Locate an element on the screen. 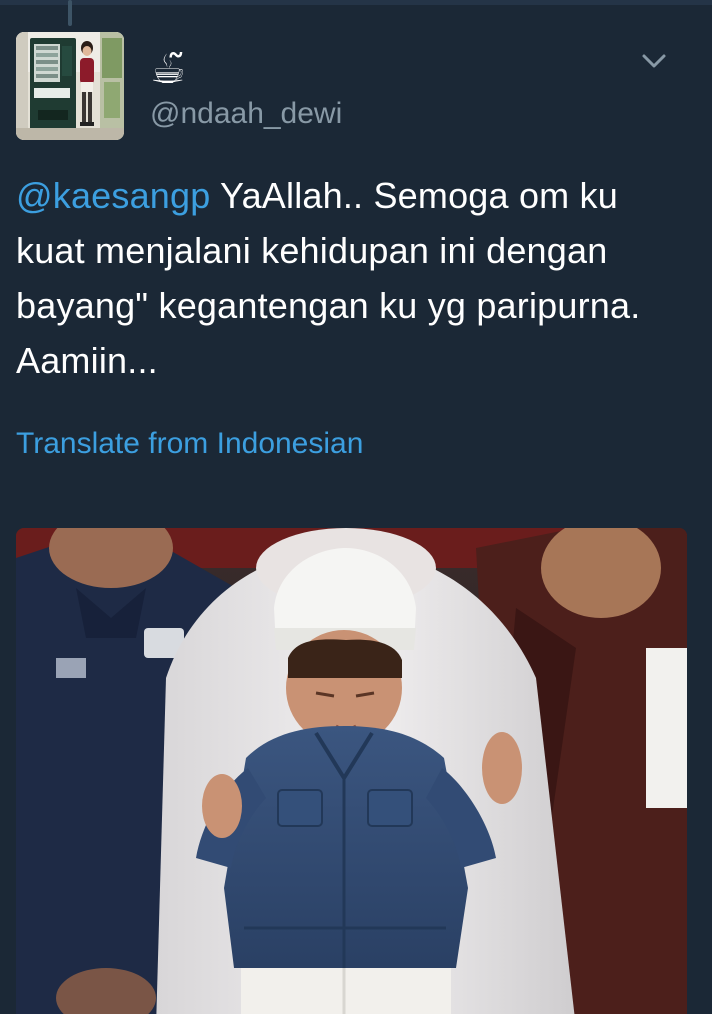  thread-connector-line is located at coordinates (70, 13).